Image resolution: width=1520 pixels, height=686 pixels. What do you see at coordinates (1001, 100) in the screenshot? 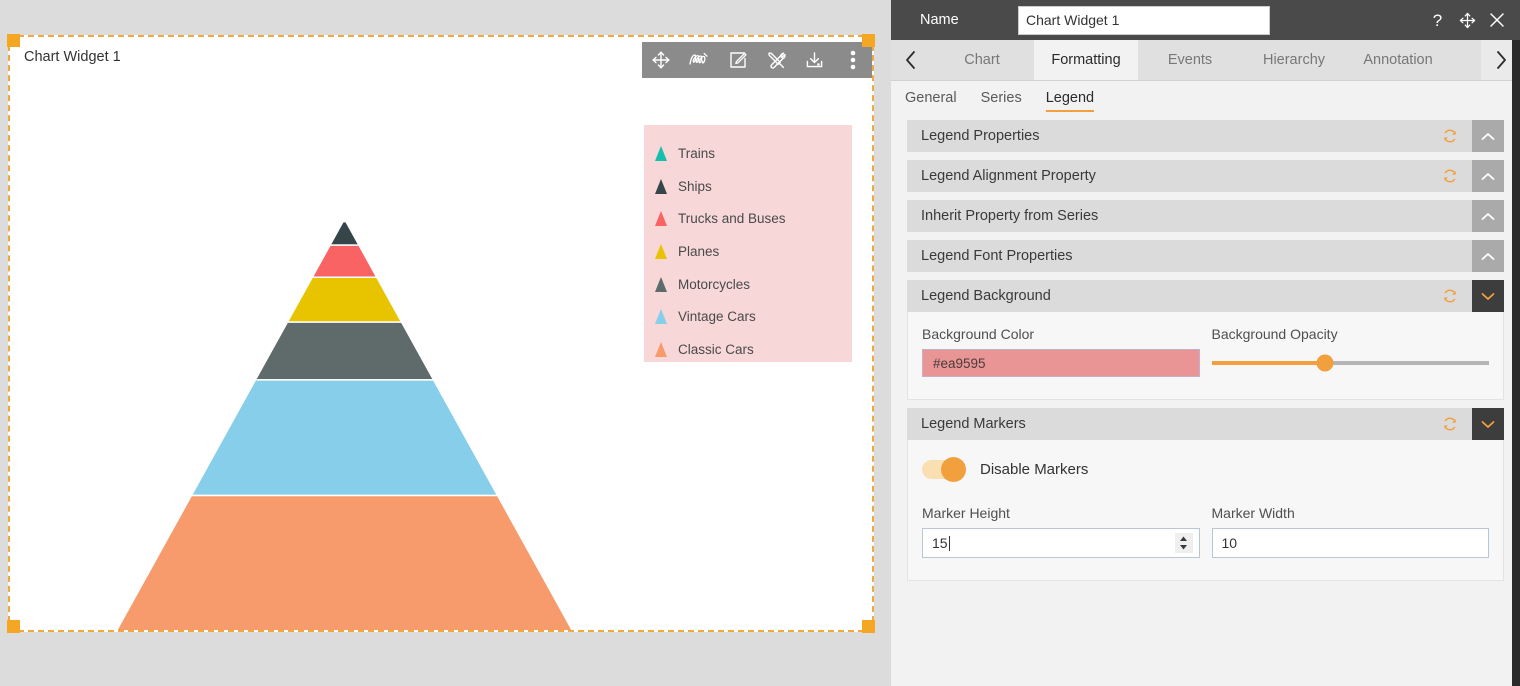
I see `subtab-series: Series` at bounding box center [1001, 100].